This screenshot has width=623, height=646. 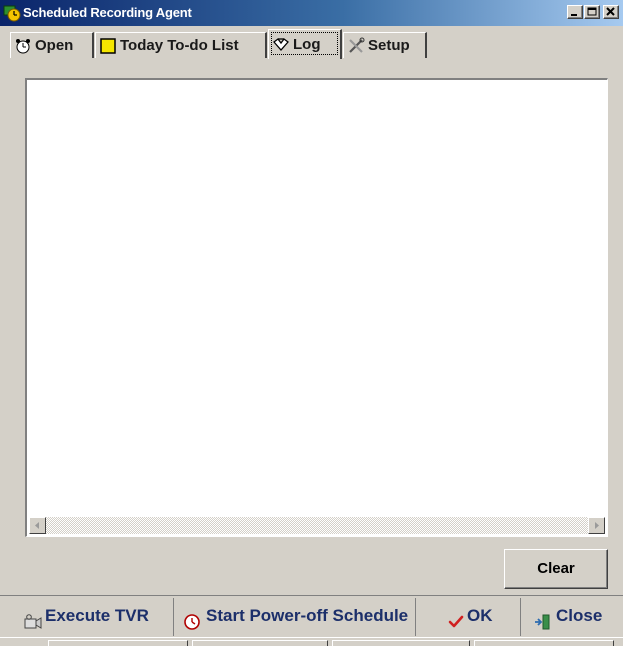 I want to click on power-off-label: Start Power-off Schedule, so click(x=307, y=615).